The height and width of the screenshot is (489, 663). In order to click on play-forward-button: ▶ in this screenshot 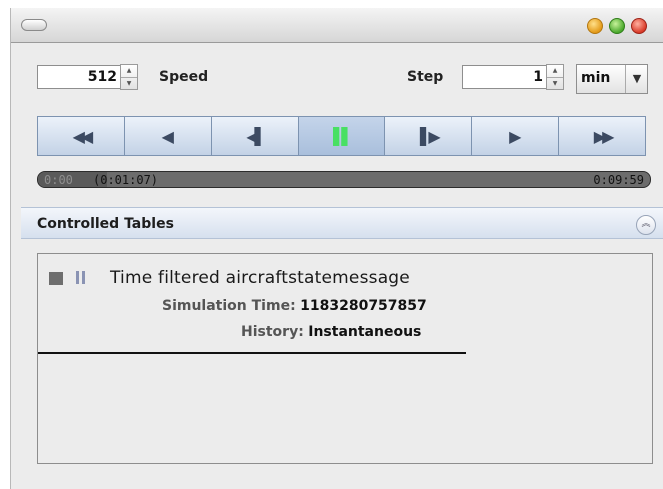, I will do `click(516, 136)`.